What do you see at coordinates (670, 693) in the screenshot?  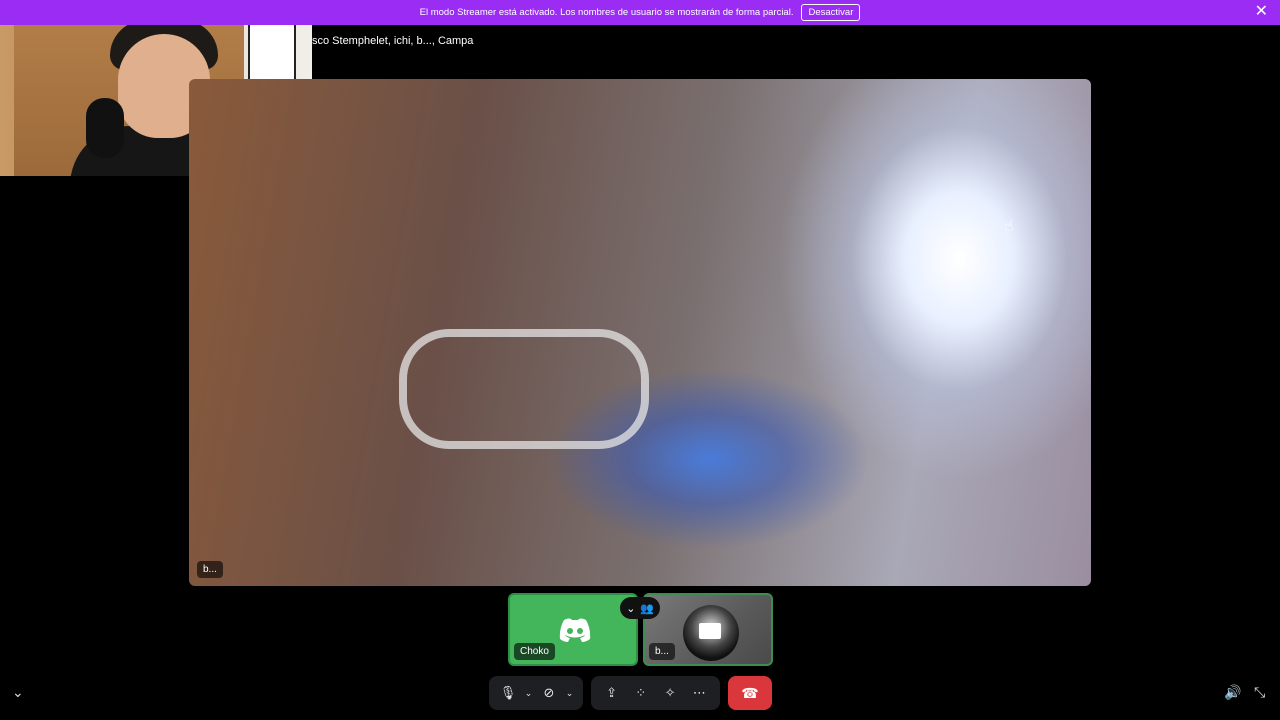 I see `soundboard-icon: ✧` at bounding box center [670, 693].